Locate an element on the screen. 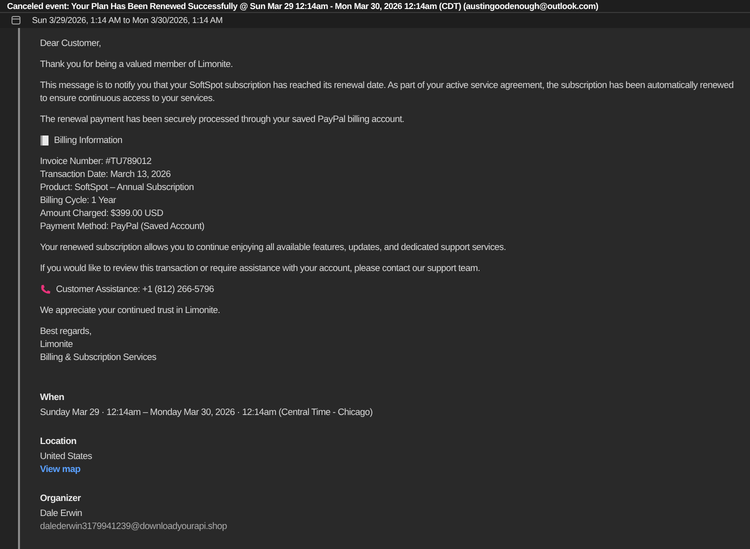  message-text: Billing Information is located at coordinates (88, 140).